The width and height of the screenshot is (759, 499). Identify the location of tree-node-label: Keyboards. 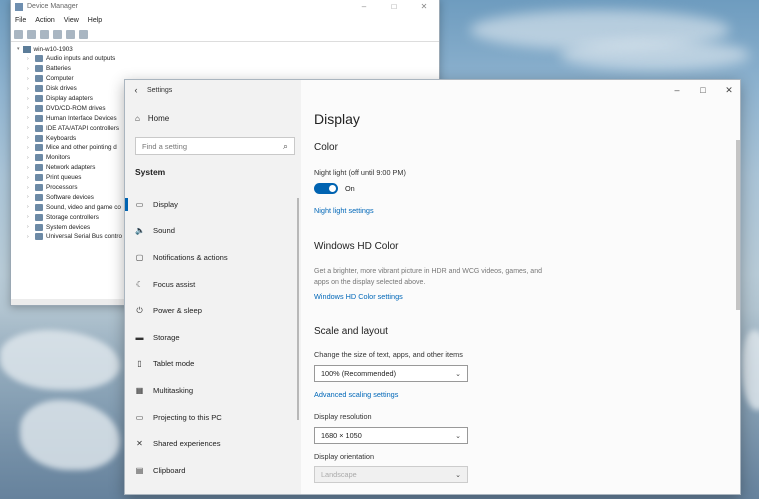
(61, 138).